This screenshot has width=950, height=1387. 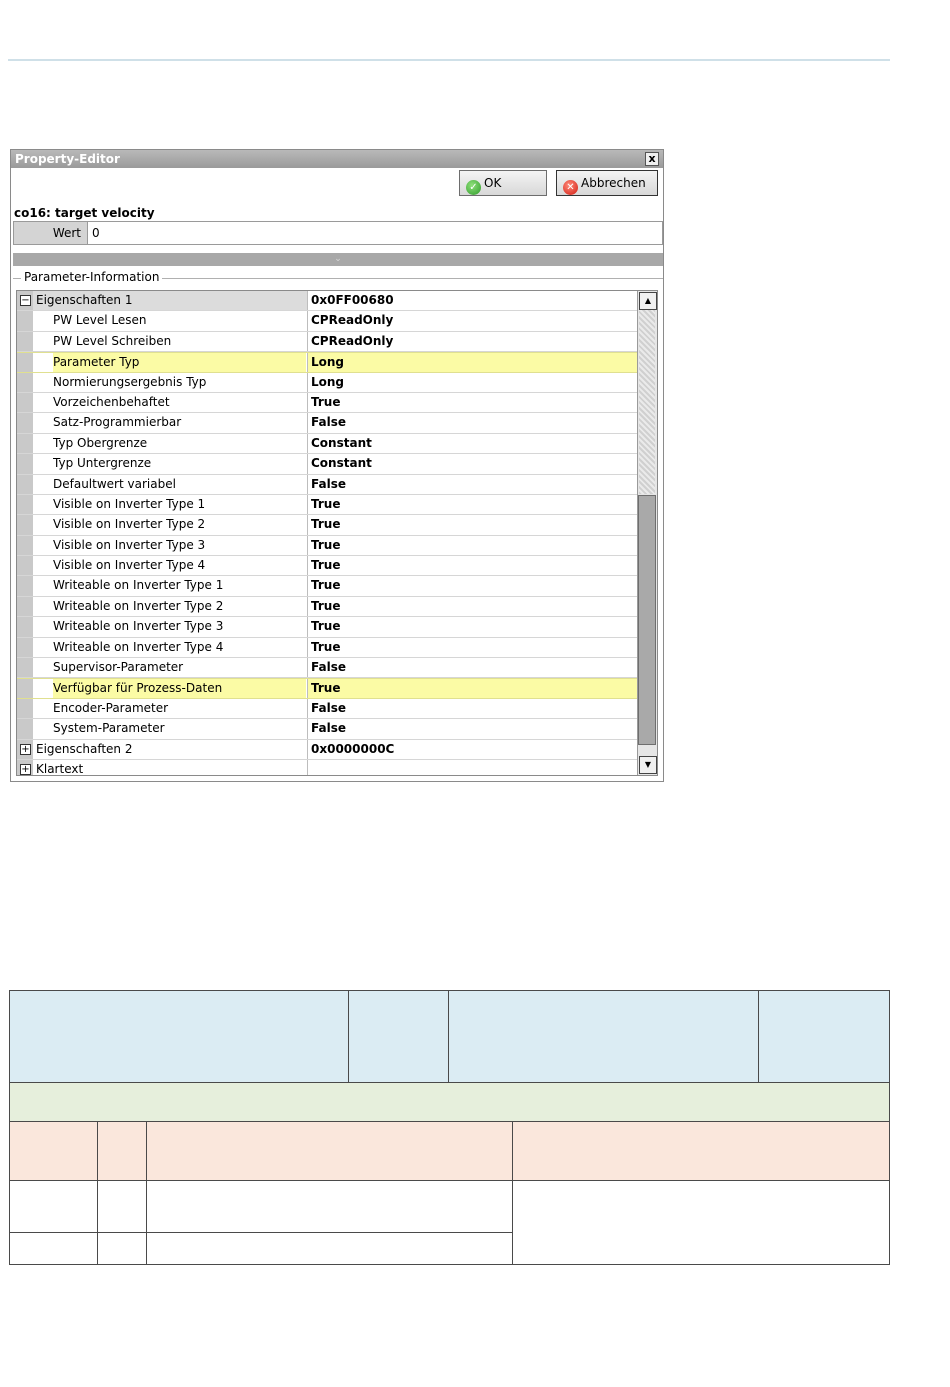 What do you see at coordinates (130, 381) in the screenshot?
I see `property-name: Normierungsergebnis Typ` at bounding box center [130, 381].